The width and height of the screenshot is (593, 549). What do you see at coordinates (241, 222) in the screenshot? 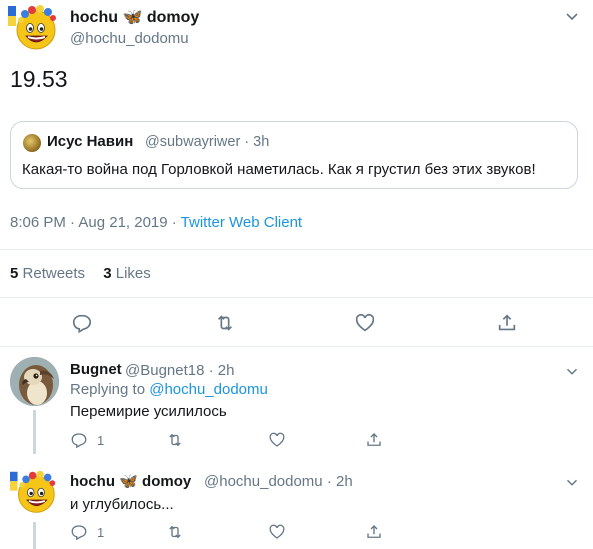
I see `client-link: Twitter Web Client` at bounding box center [241, 222].